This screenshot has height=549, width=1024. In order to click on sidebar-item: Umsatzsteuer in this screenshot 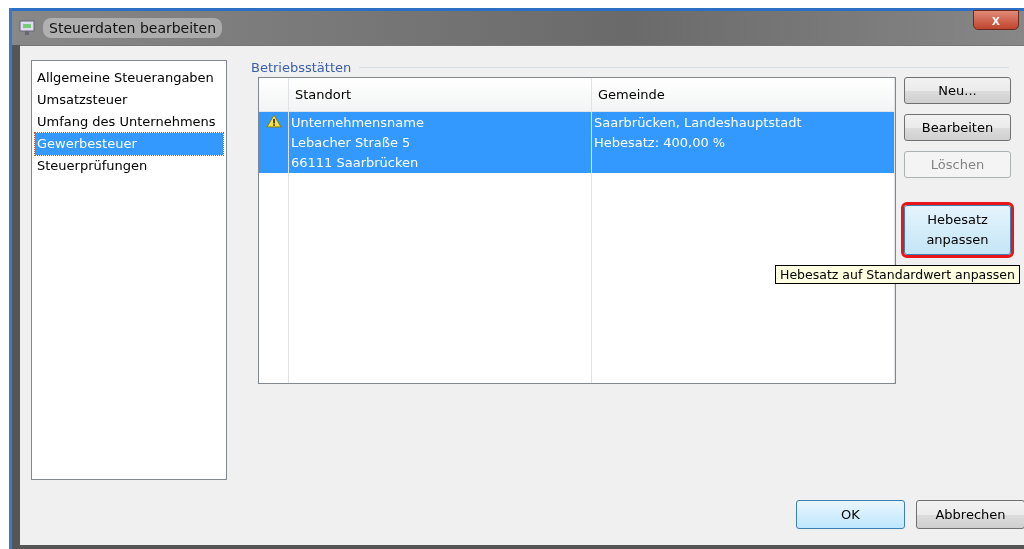, I will do `click(129, 100)`.